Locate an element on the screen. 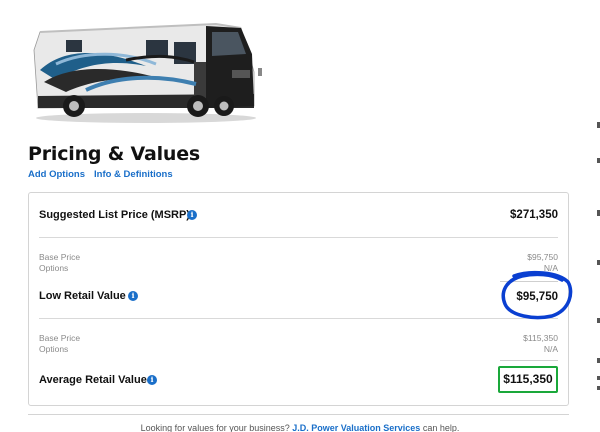 The image size is (600, 432). footer-text-after: can help. is located at coordinates (440, 427).